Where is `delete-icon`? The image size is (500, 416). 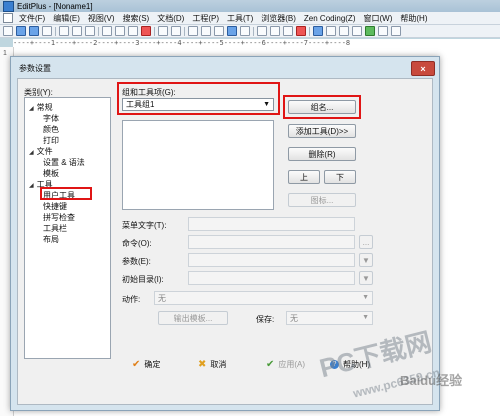
delete-icon is located at coordinates (146, 31).